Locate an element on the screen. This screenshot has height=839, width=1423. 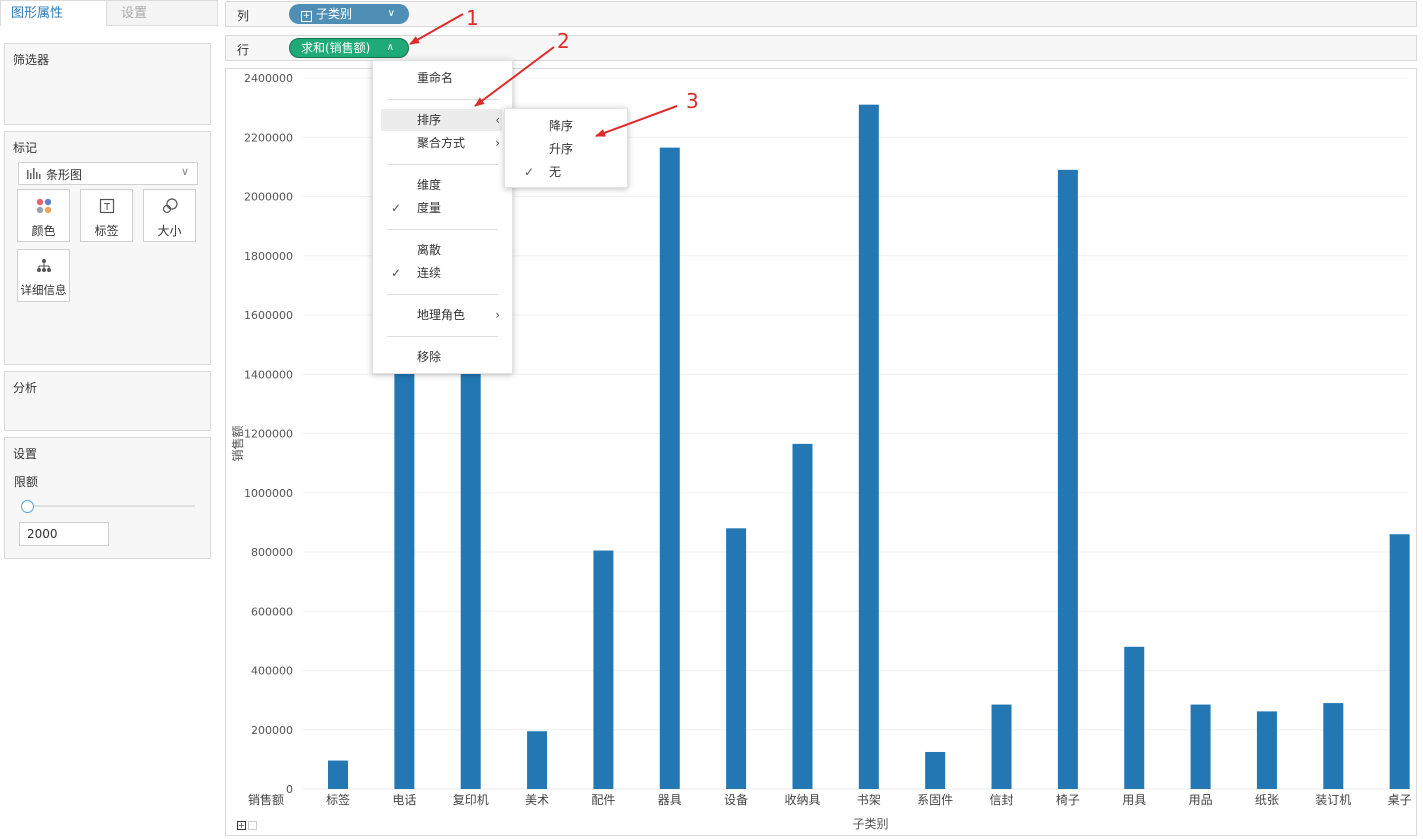
annotation-label-1: 1 is located at coordinates (472, 18).